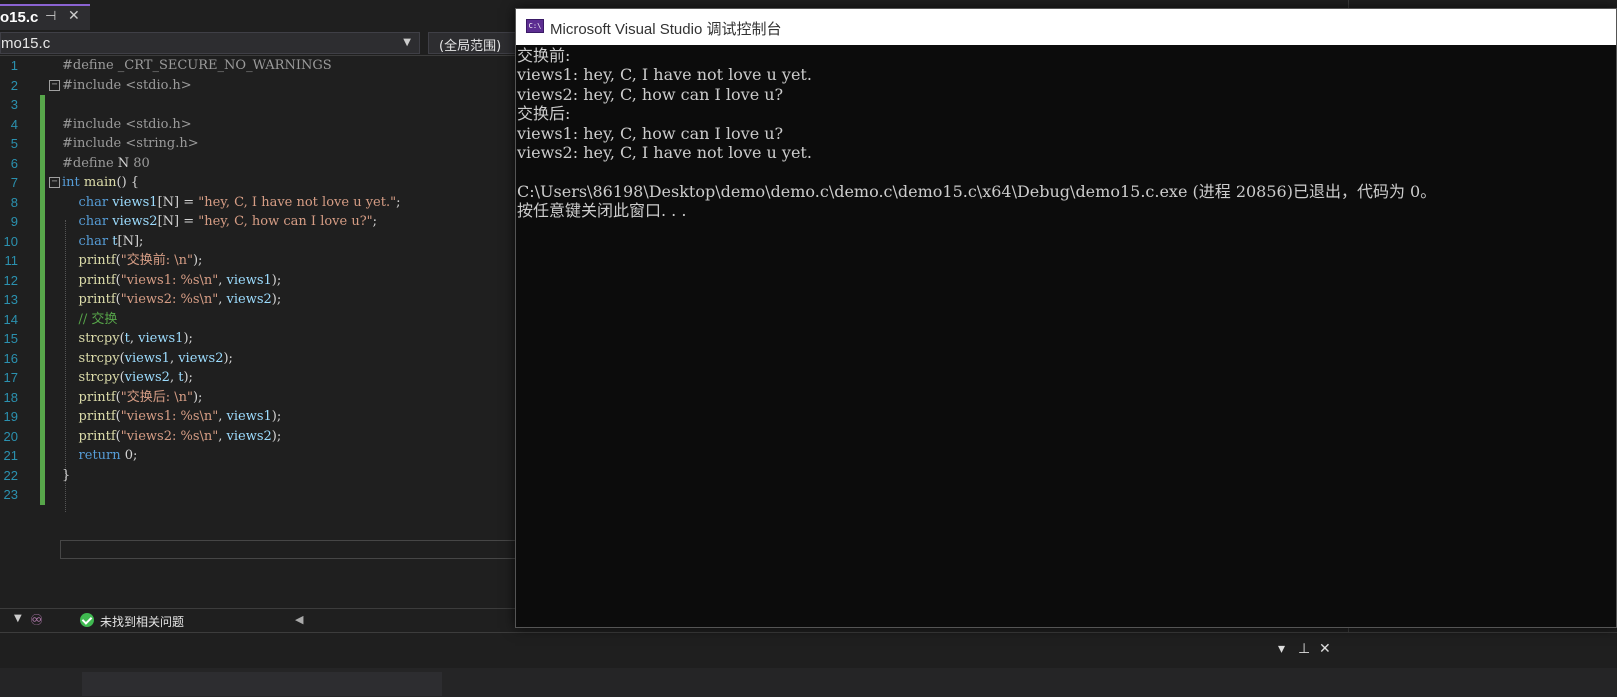 This screenshot has width=1617, height=697. I want to click on console-line: 交换前:, so click(544, 55).